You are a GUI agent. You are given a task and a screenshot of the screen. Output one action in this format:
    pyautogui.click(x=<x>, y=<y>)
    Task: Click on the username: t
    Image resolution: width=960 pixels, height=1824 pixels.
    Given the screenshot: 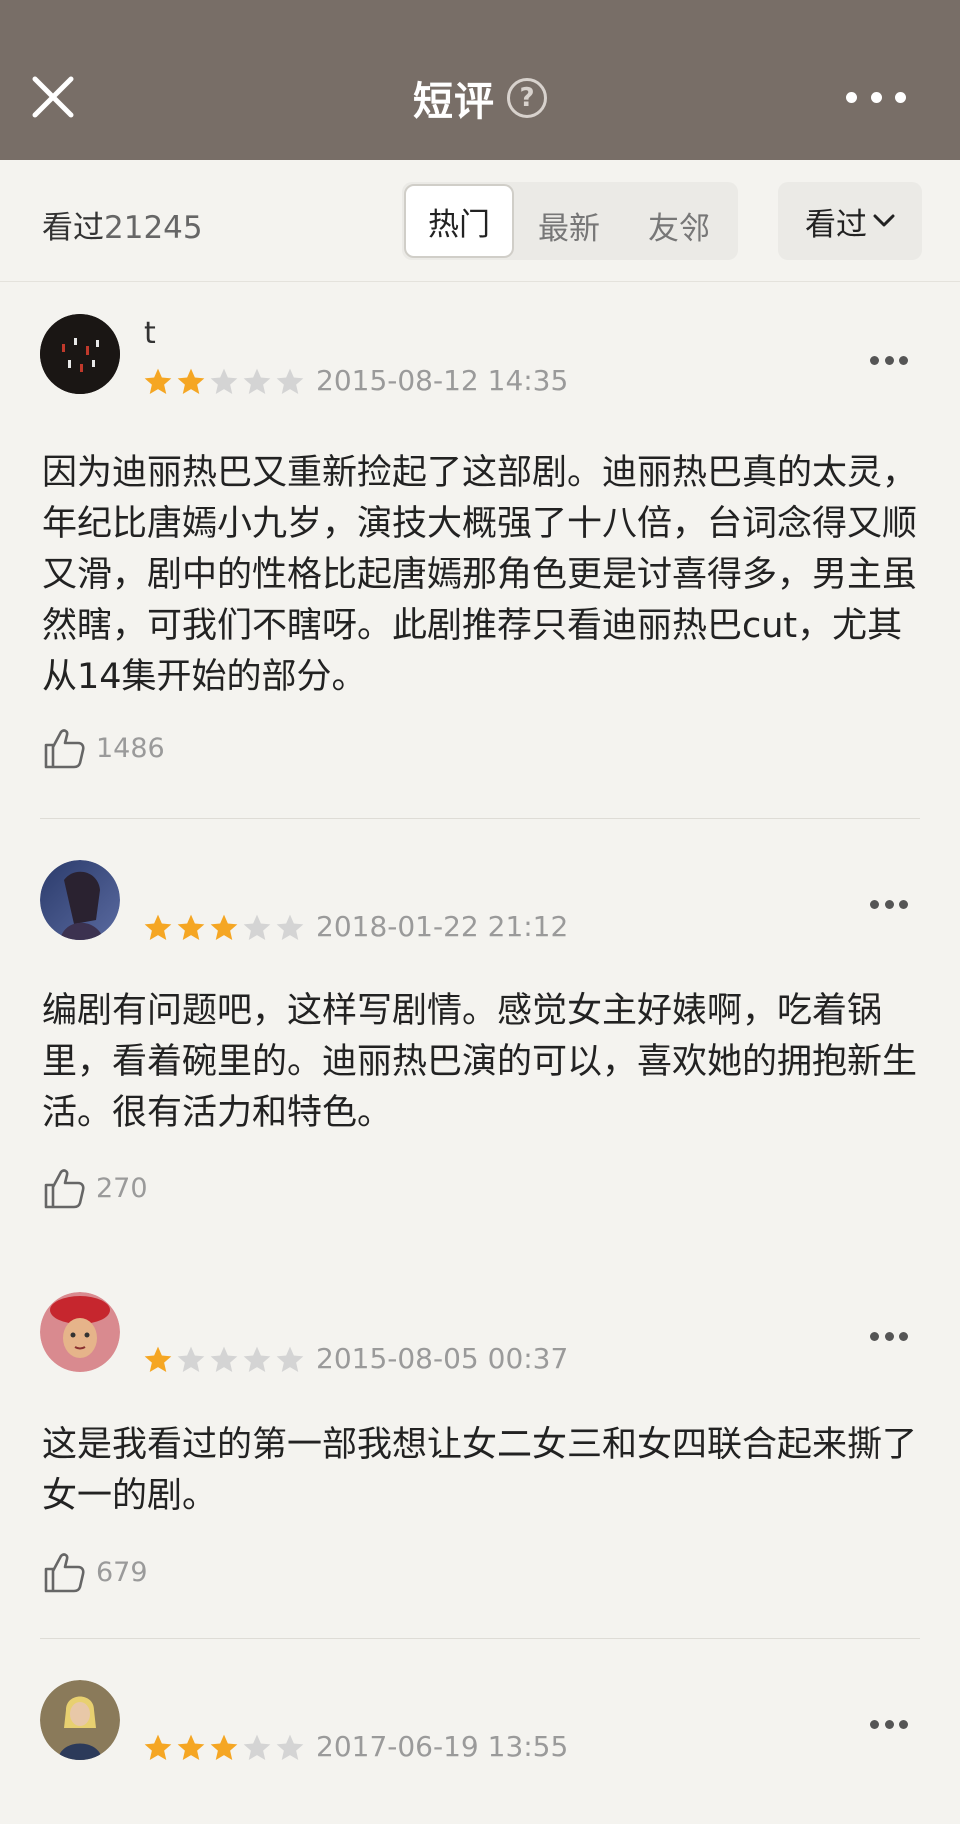 What is the action you would take?
    pyautogui.click(x=150, y=333)
    